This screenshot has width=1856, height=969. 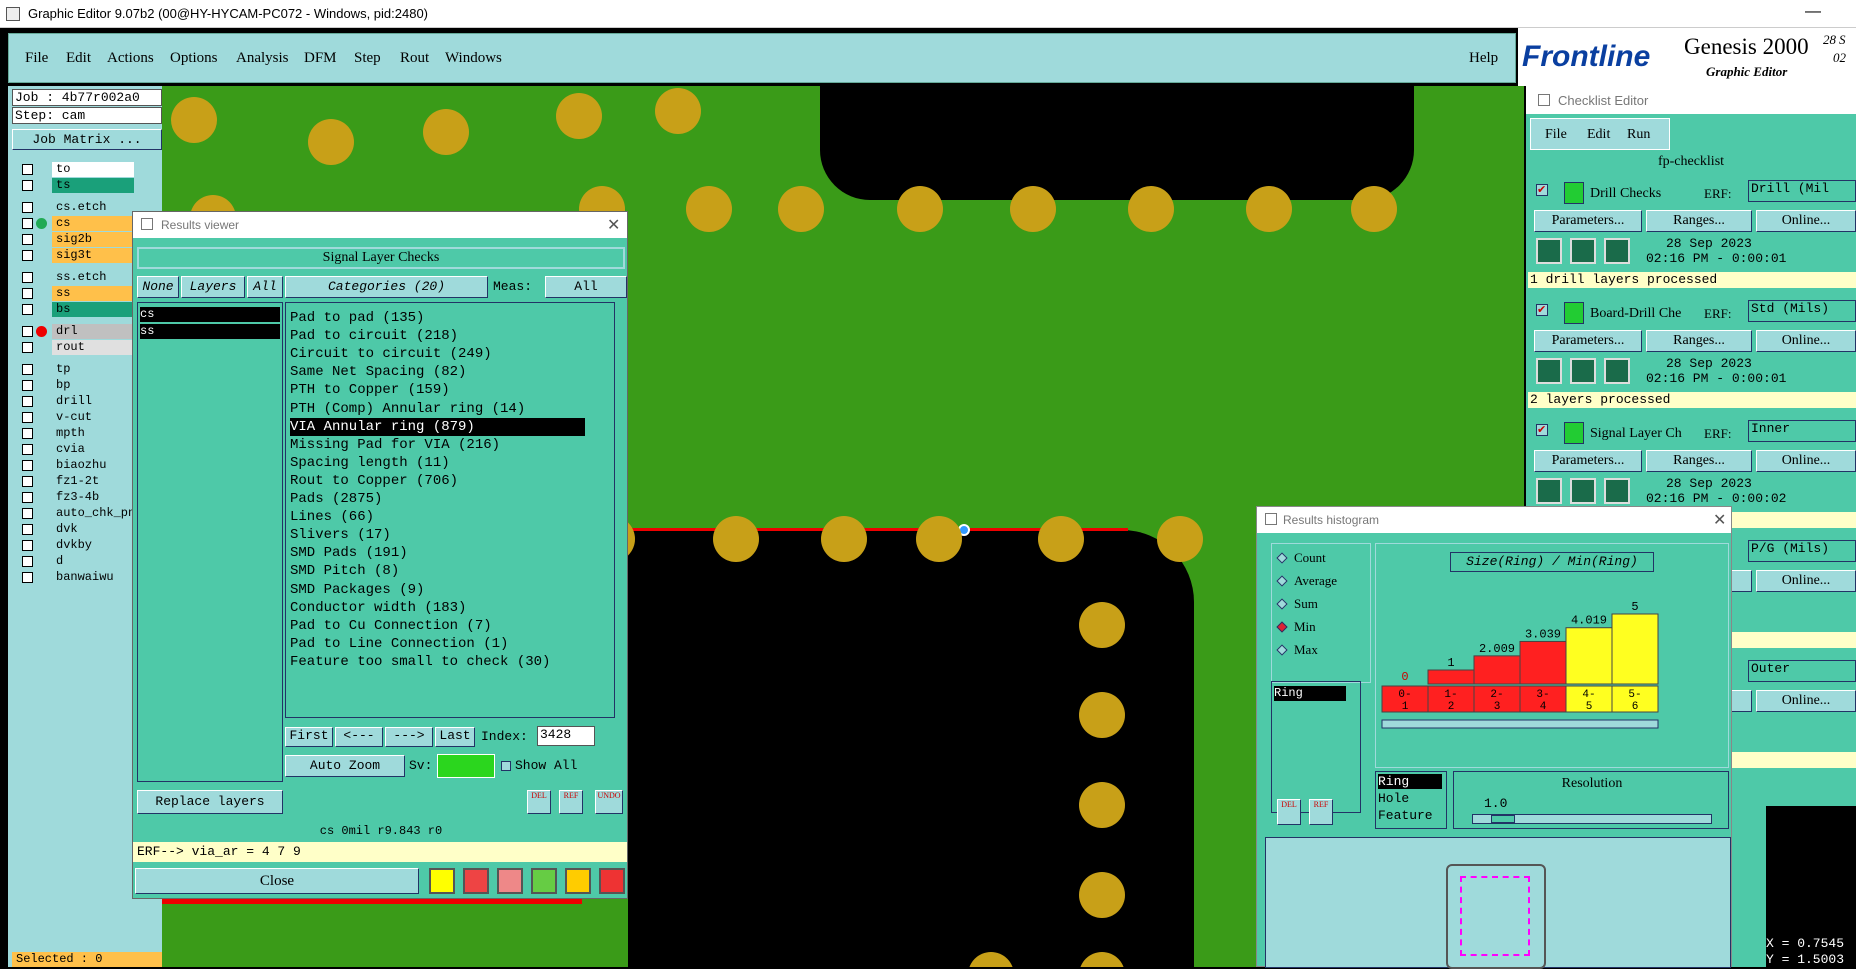 What do you see at coordinates (93, 347) in the screenshot?
I see `layer-name: rout` at bounding box center [93, 347].